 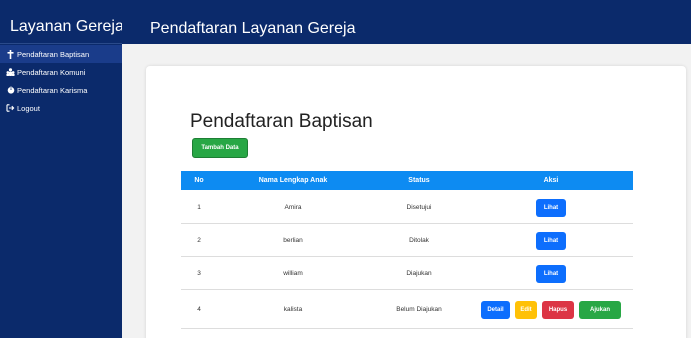 What do you see at coordinates (495, 309) in the screenshot?
I see `detail-button: Detail` at bounding box center [495, 309].